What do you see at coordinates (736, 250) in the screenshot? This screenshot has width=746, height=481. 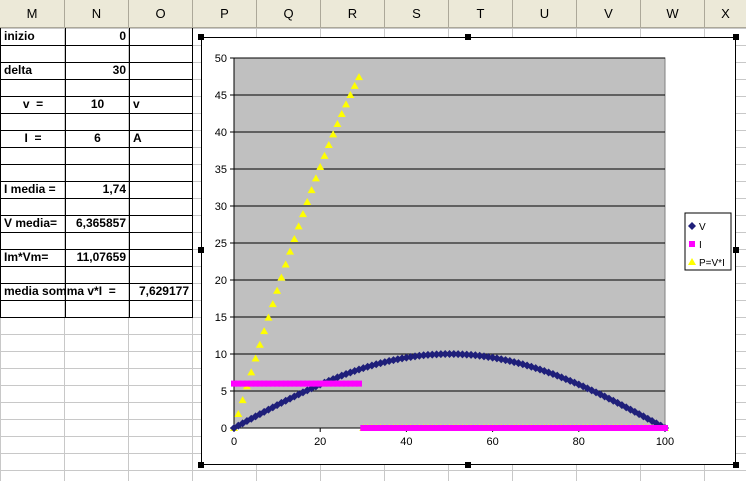 I see `resize-handle-middle-right` at bounding box center [736, 250].